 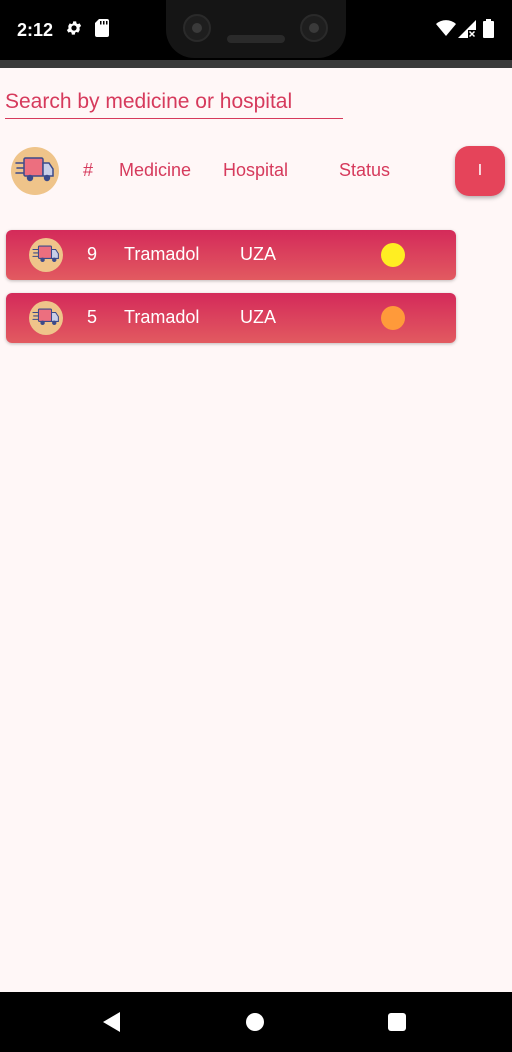 I want to click on row-number: 9, so click(x=92, y=254).